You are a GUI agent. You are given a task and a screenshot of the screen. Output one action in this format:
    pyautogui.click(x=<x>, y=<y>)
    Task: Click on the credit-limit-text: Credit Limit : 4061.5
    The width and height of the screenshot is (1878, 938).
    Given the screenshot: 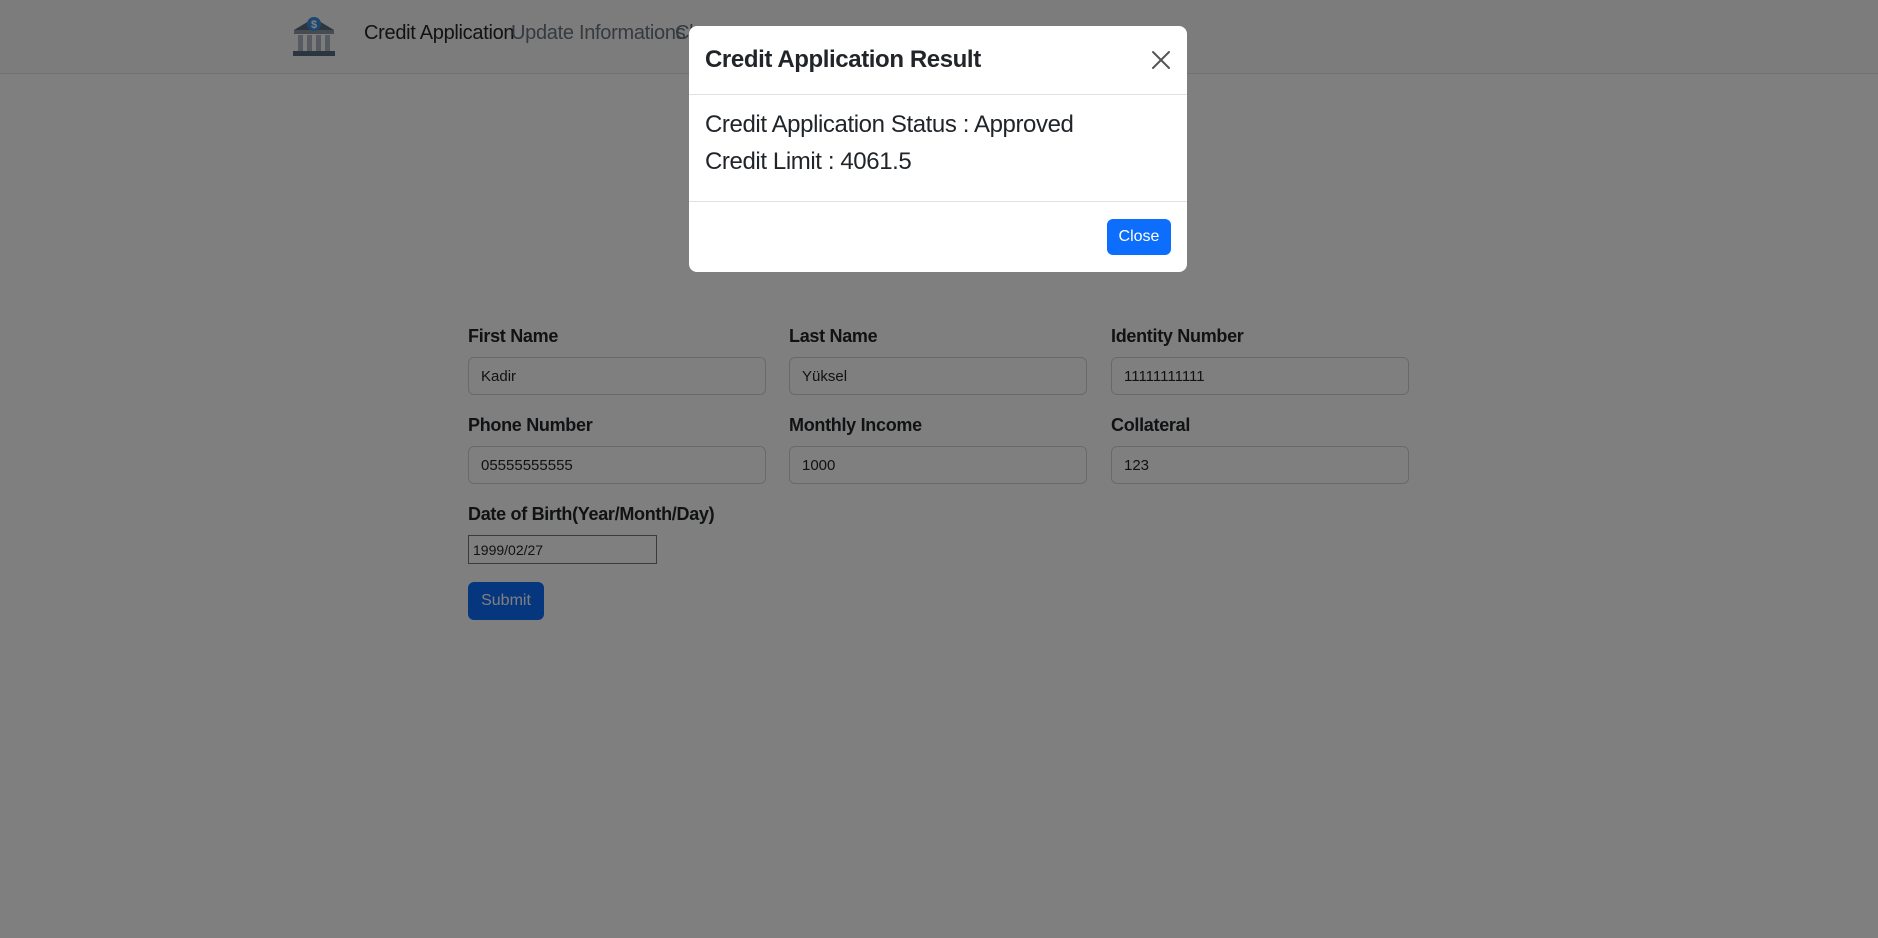 What is the action you would take?
    pyautogui.click(x=808, y=161)
    